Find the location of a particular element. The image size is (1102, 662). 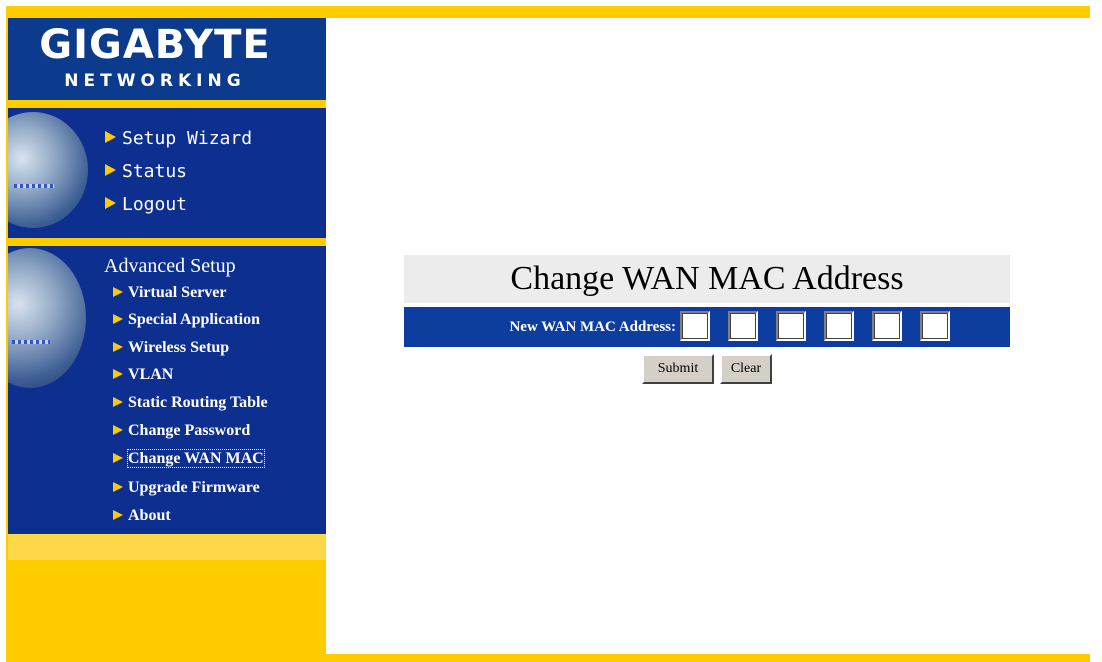

mac-address-row: New WAN MAC Address: is located at coordinates (707, 327).